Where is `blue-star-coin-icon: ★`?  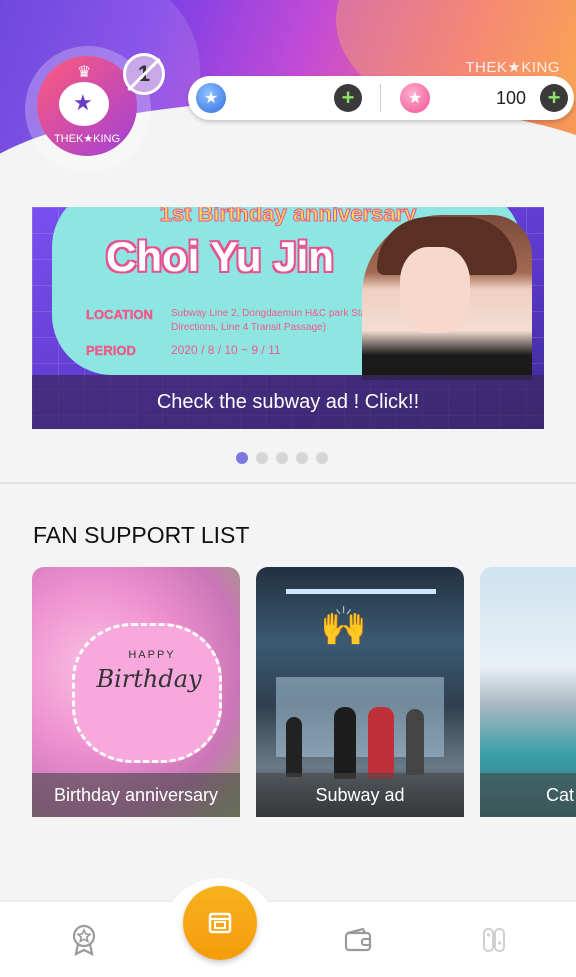
blue-star-coin-icon: ★ is located at coordinates (211, 98).